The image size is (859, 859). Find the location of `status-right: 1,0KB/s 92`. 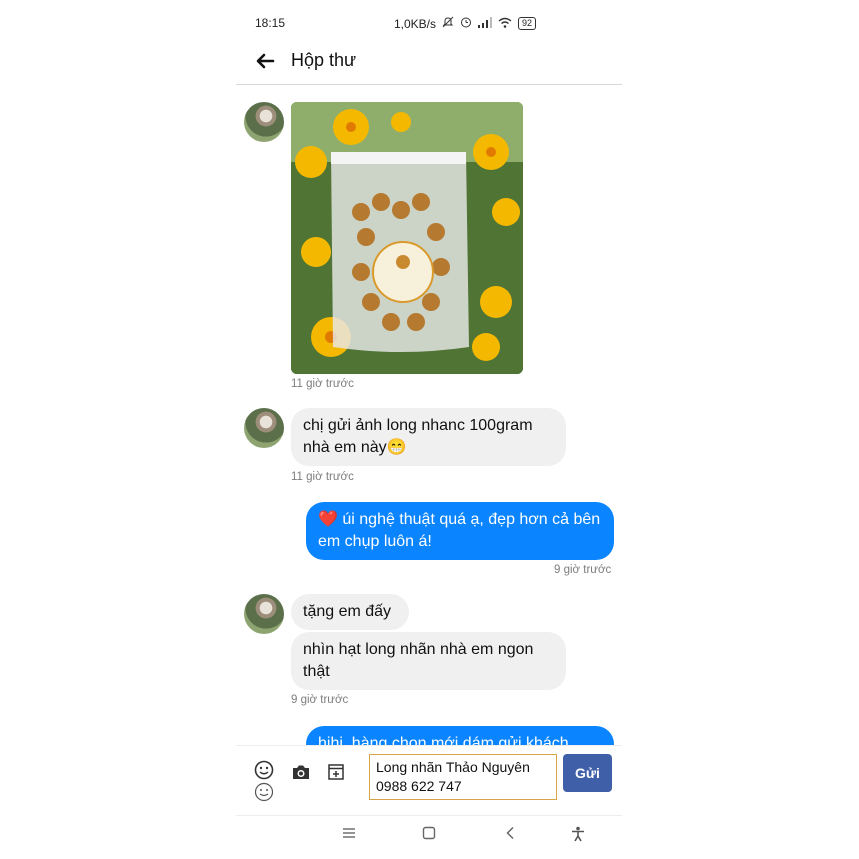

status-right: 1,0KB/s 92 is located at coordinates (465, 23).